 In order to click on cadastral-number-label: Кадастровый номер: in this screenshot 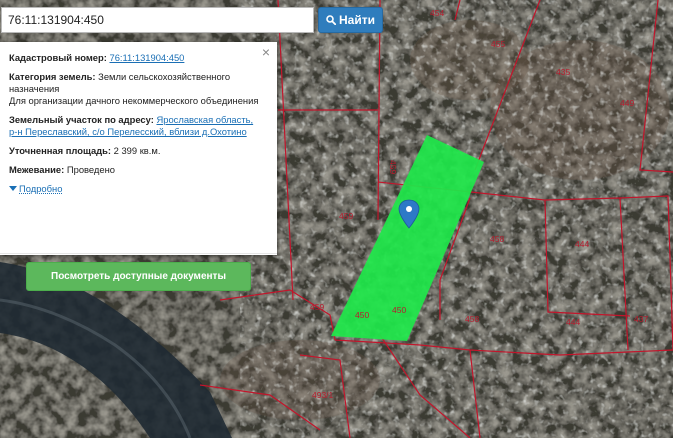, I will do `click(58, 57)`.